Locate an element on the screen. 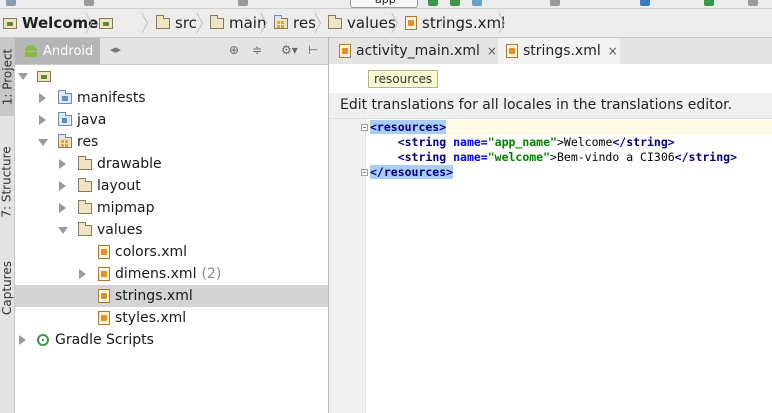 This screenshot has height=413, width=772. tree-label: manifests is located at coordinates (111, 98).